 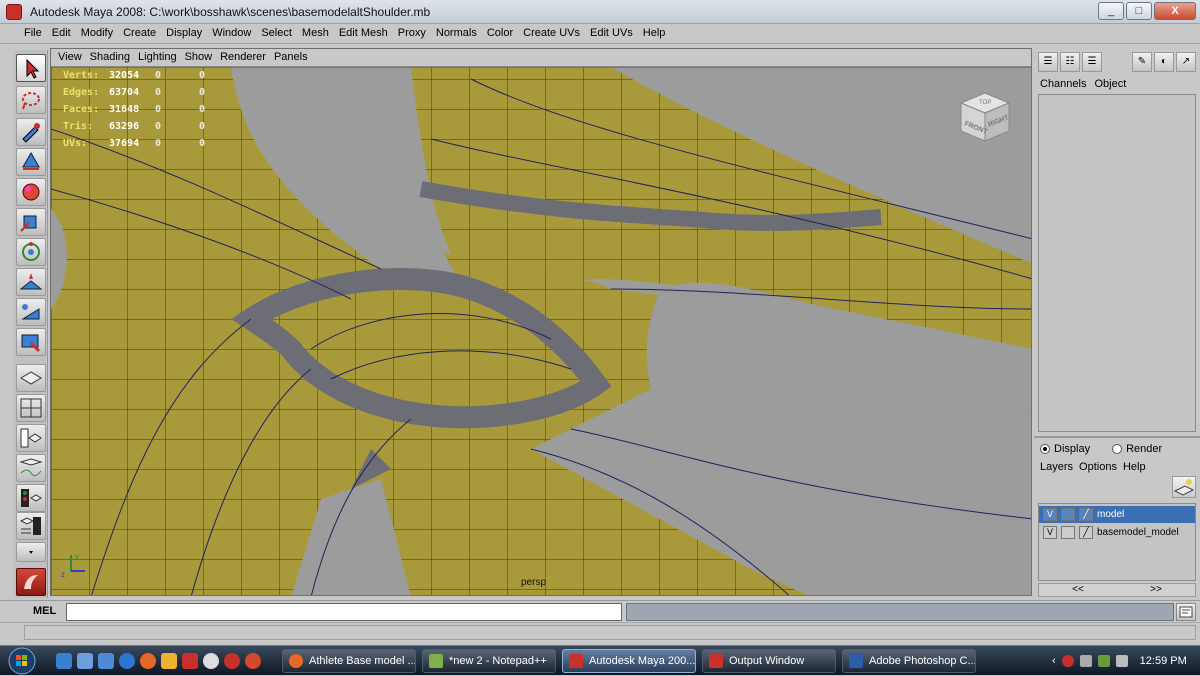 I want to click on paint-settings-icon: ✎, so click(x=1142, y=62).